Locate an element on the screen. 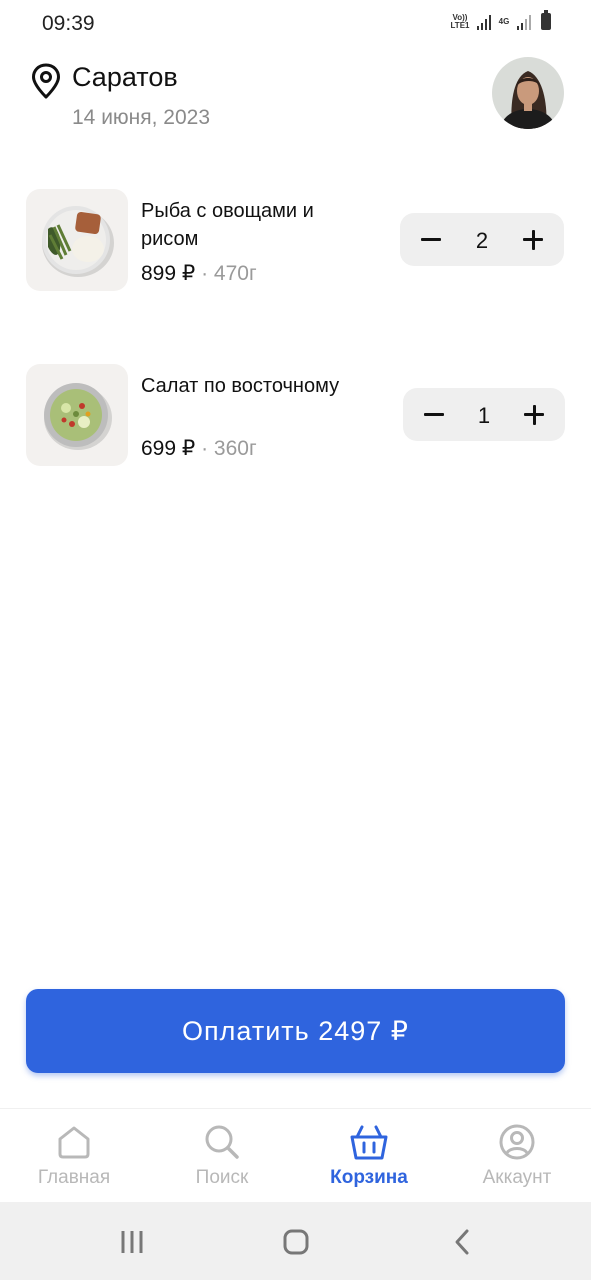 The height and width of the screenshot is (1280, 591). price-line: 699 ₽ · 360г is located at coordinates (199, 448).